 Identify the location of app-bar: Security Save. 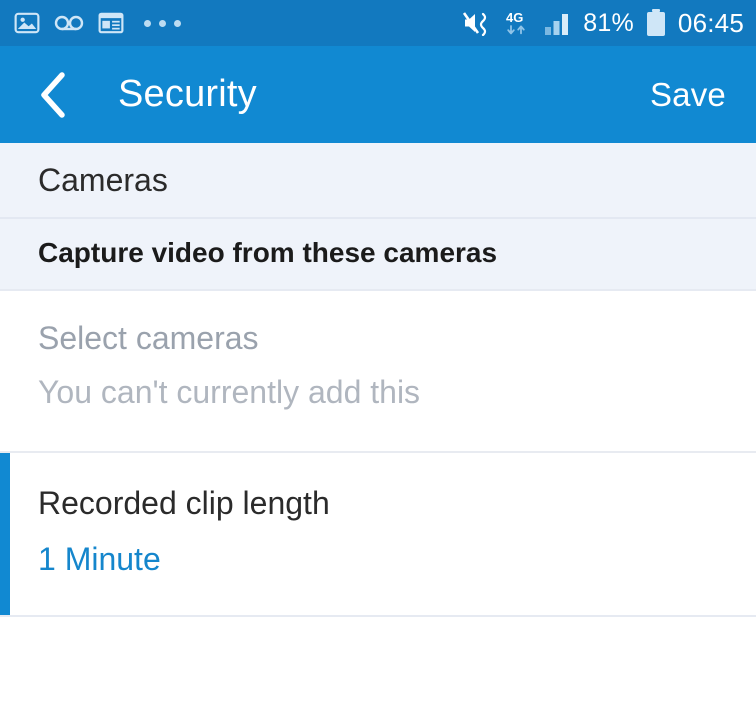
(378, 94).